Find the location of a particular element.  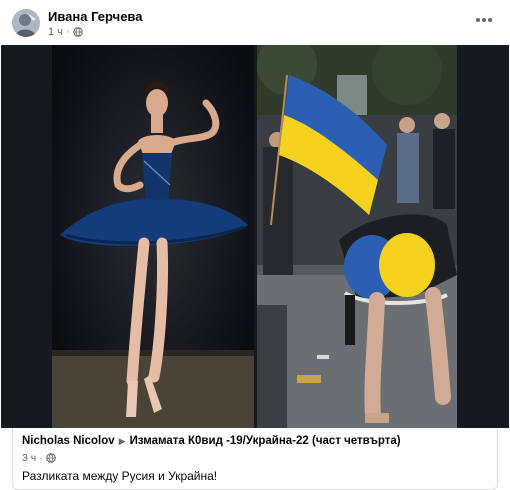

shared-post-text: Разликата между Русия и Украйна! is located at coordinates (120, 476).